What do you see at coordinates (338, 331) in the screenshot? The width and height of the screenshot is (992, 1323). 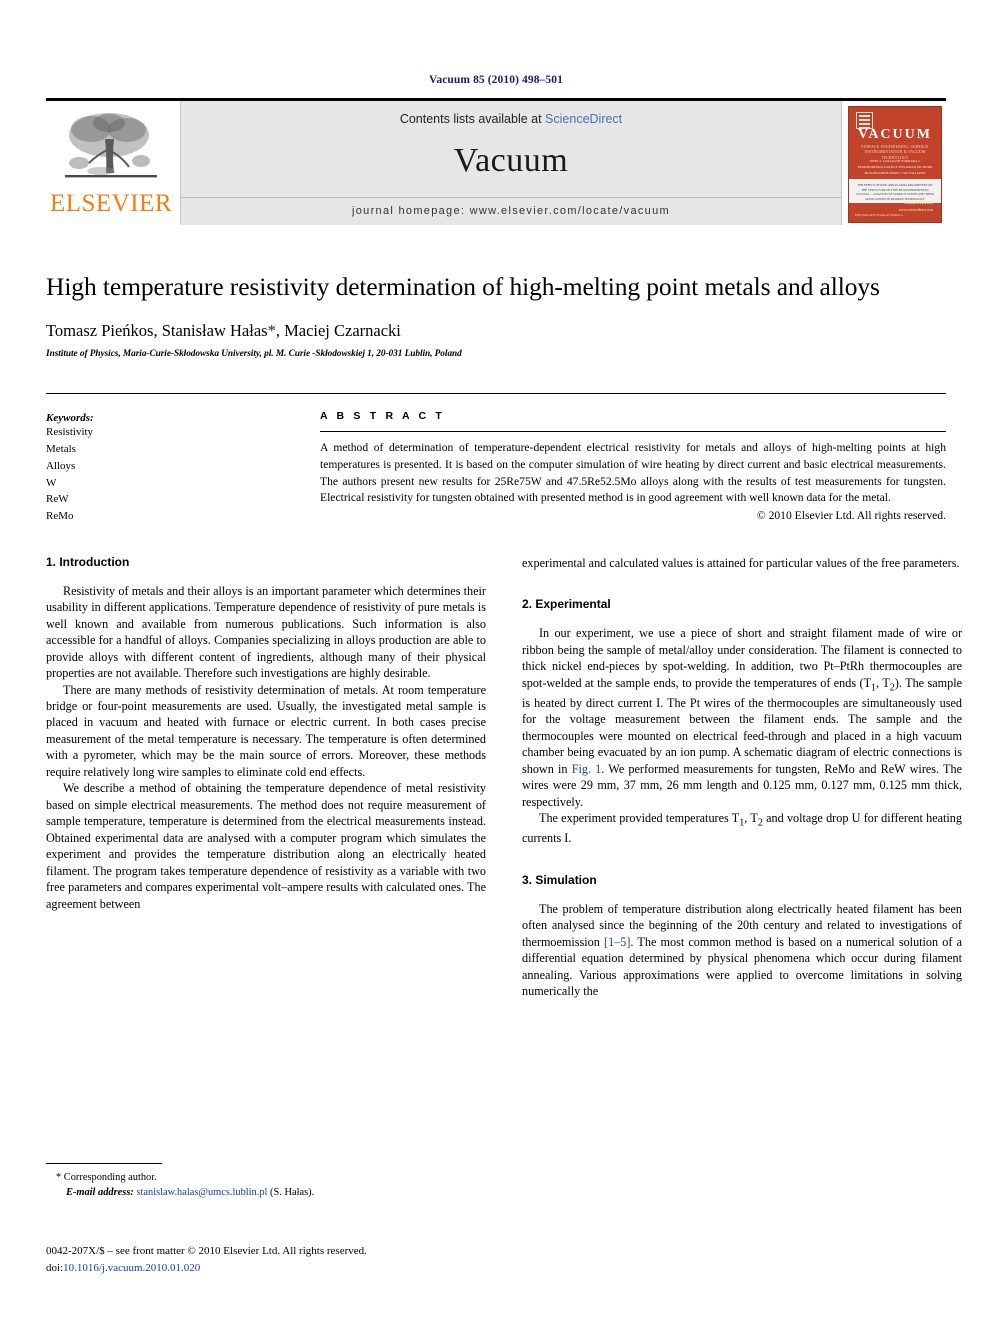 I see `authors-post: , Maciej Czarnacki` at bounding box center [338, 331].